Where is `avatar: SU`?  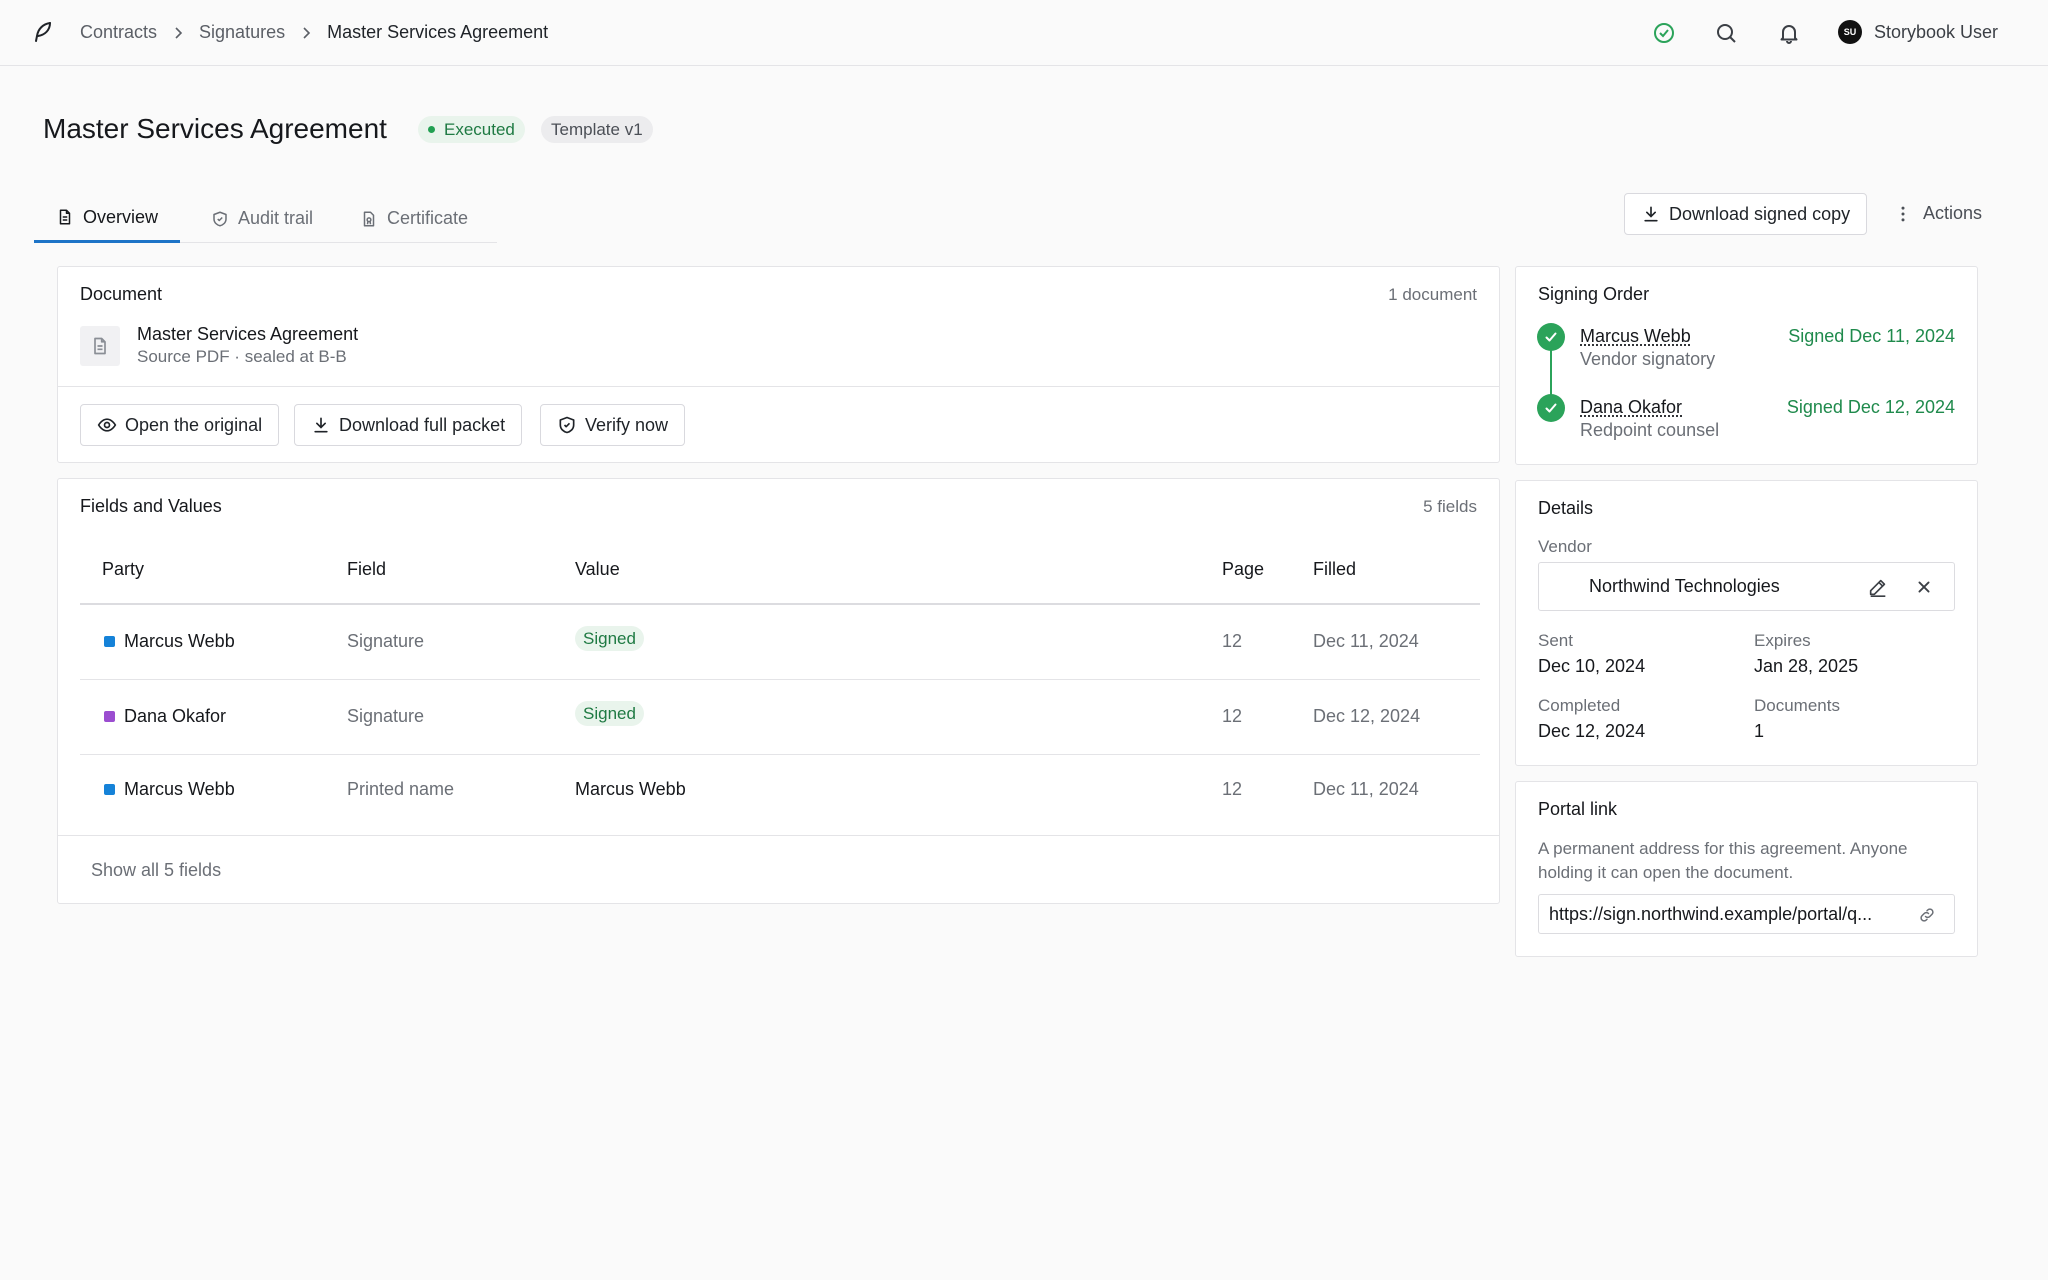 avatar: SU is located at coordinates (1850, 32).